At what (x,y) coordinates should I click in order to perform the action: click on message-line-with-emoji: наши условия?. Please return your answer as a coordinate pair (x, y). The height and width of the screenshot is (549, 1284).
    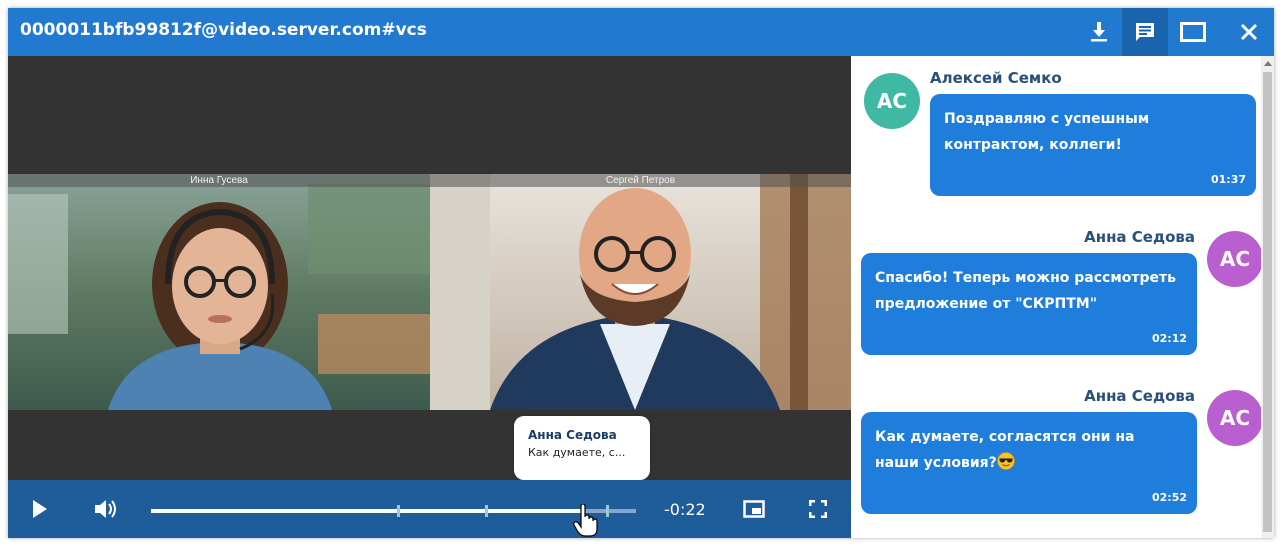
    Looking at the image, I should click on (1029, 463).